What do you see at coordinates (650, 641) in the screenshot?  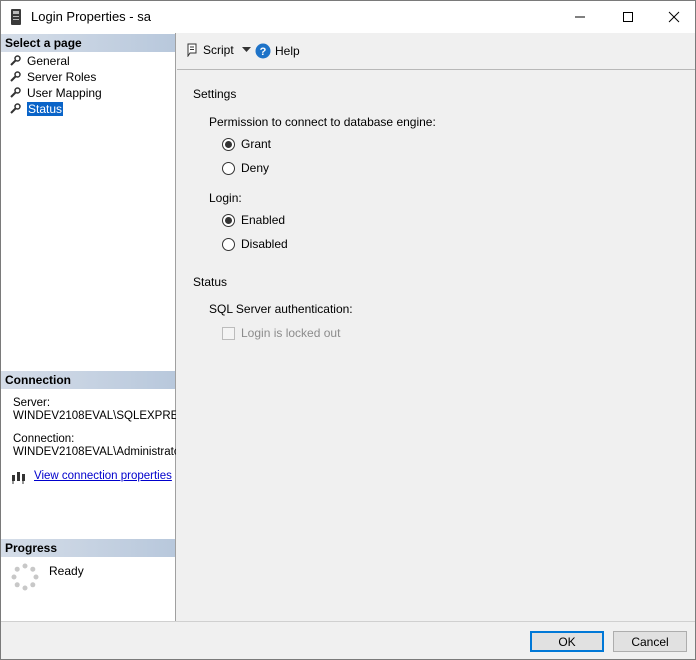 I see `cancel-button: Cancel` at bounding box center [650, 641].